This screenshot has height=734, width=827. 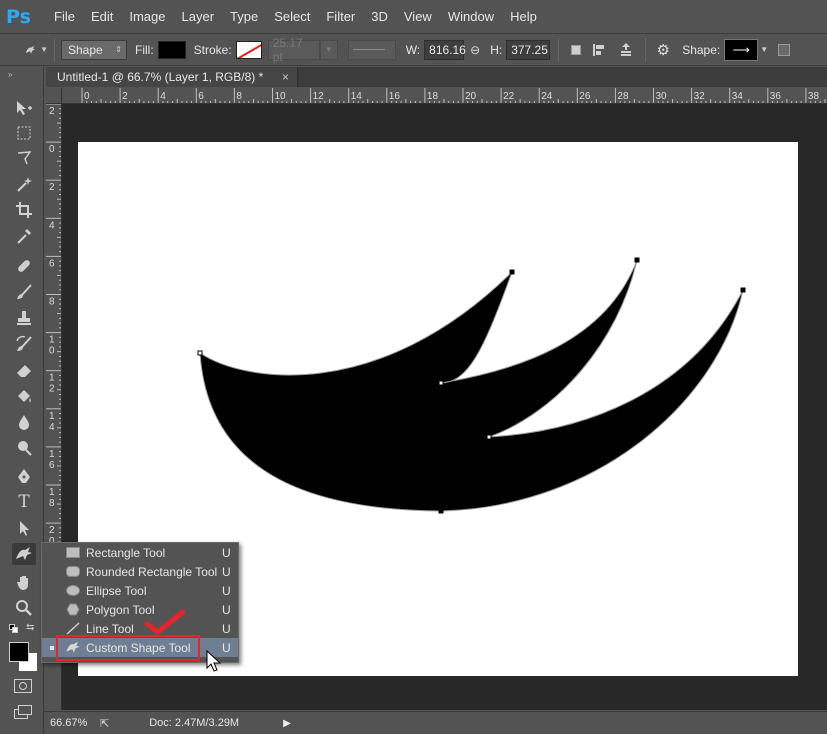 I want to click on updown-icon: ⇕, so click(x=118, y=49).